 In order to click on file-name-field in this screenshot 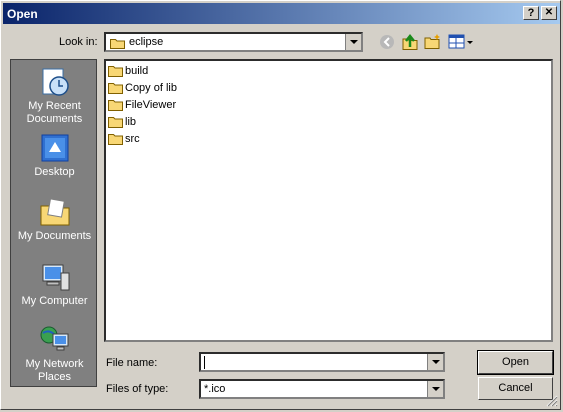, I will do `click(322, 362)`.